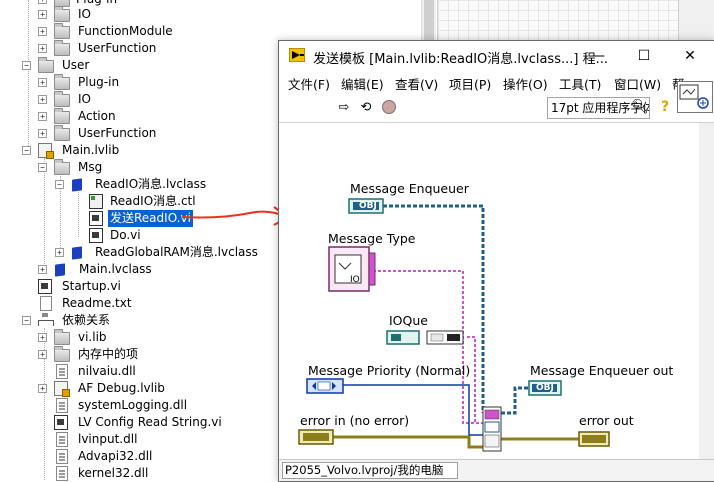 The width and height of the screenshot is (714, 482). Describe the element at coordinates (690, 56) in the screenshot. I see `close-button: ✕` at that location.